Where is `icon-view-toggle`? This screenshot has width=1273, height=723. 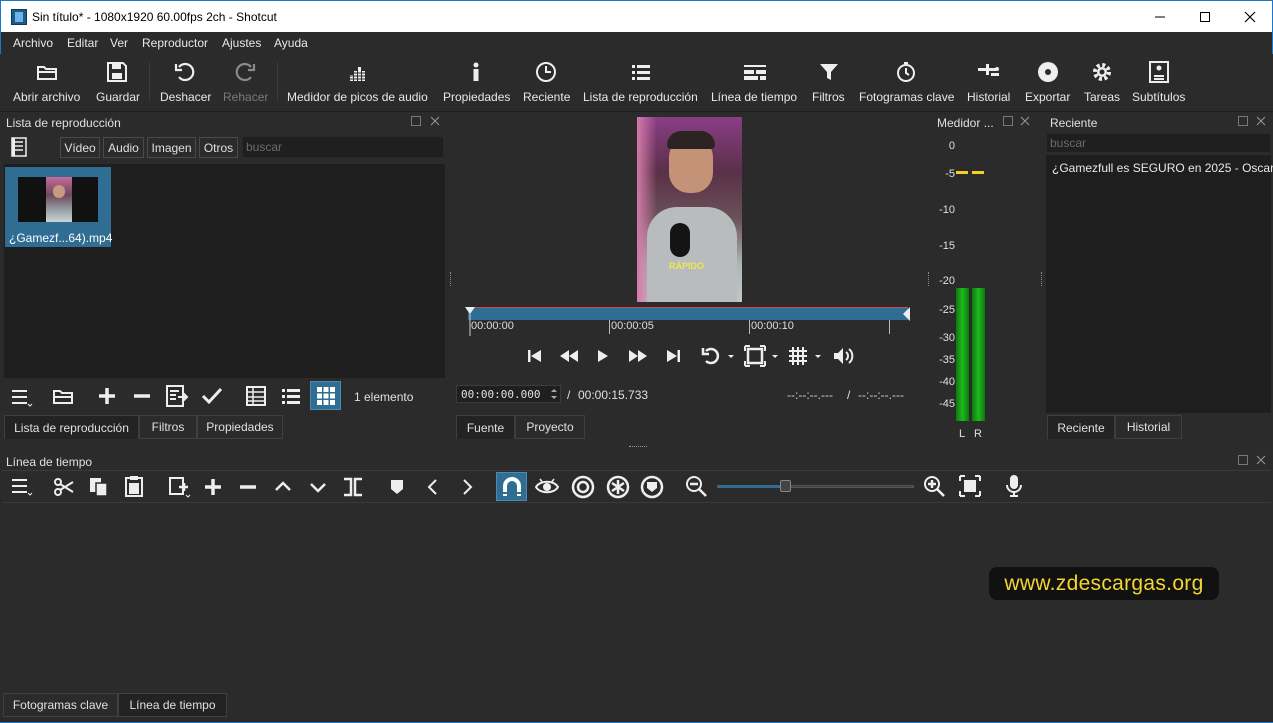 icon-view-toggle is located at coordinates (325, 395).